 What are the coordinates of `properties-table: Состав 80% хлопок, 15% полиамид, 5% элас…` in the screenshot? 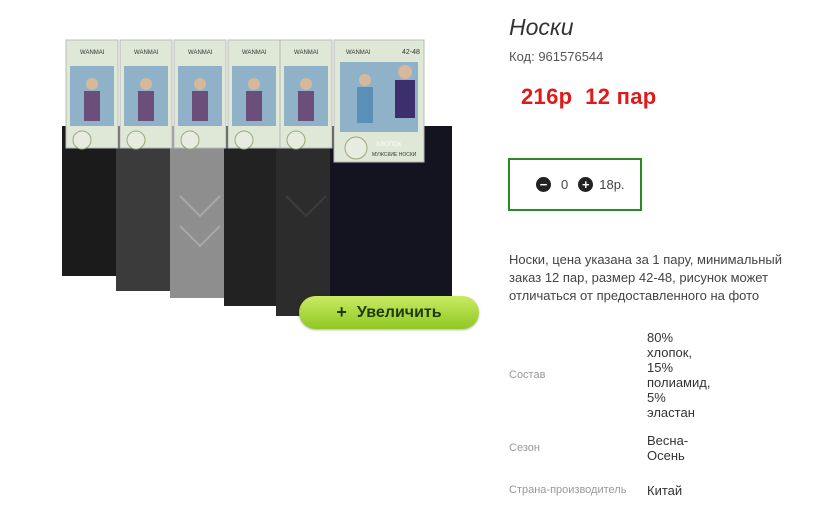 It's located at (609, 417).